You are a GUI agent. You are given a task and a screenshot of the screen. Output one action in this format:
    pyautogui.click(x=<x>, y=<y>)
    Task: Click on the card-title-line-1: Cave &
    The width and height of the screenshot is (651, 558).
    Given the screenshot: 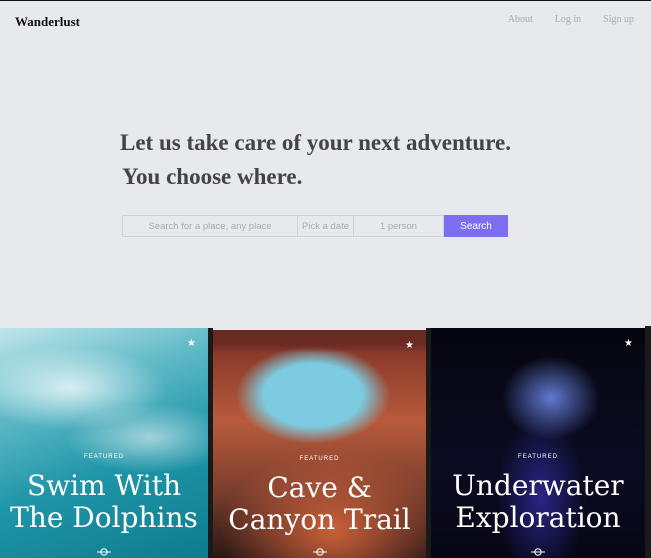 What is the action you would take?
    pyautogui.click(x=319, y=487)
    